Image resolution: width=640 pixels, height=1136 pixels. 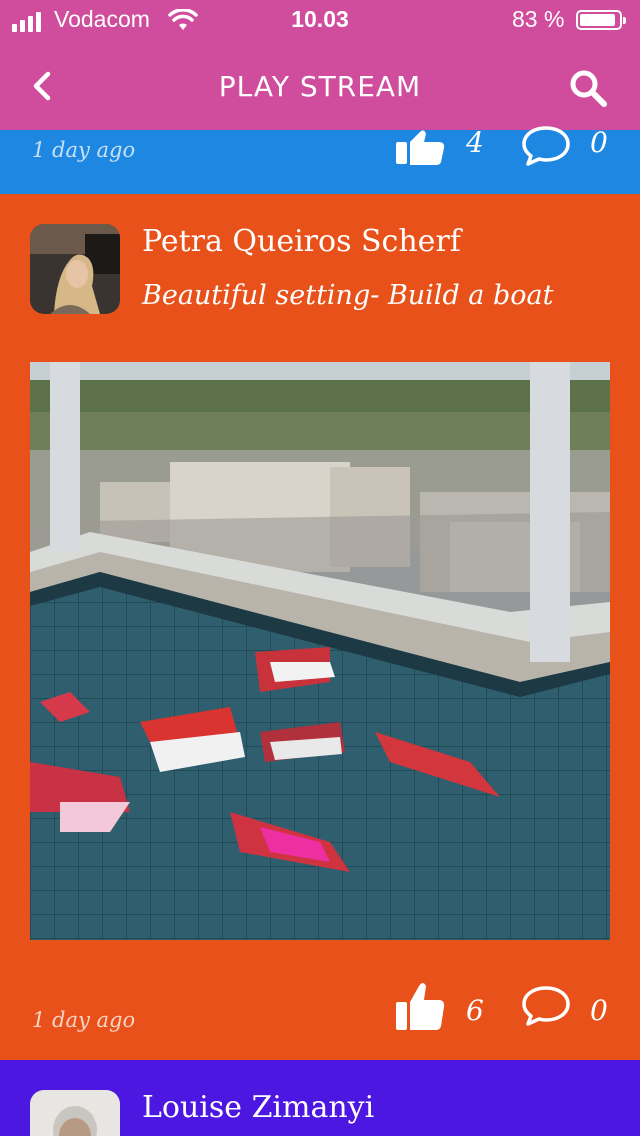 I want to click on battery-percentage: 83 %, so click(x=538, y=19).